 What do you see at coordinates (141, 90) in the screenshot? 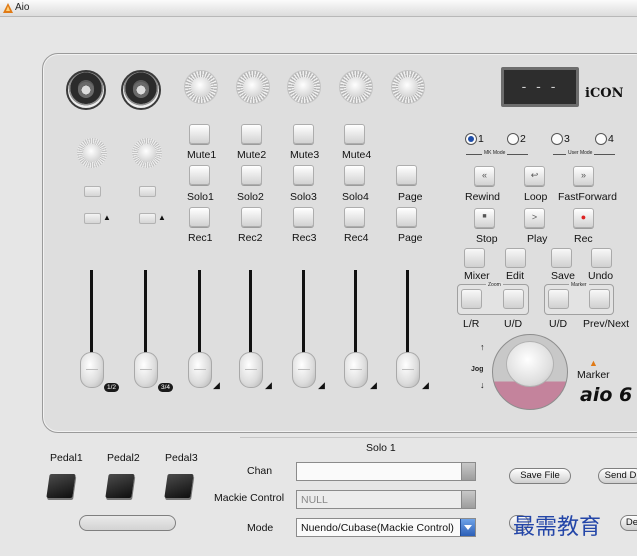
I see `xlr-input-2-icon` at bounding box center [141, 90].